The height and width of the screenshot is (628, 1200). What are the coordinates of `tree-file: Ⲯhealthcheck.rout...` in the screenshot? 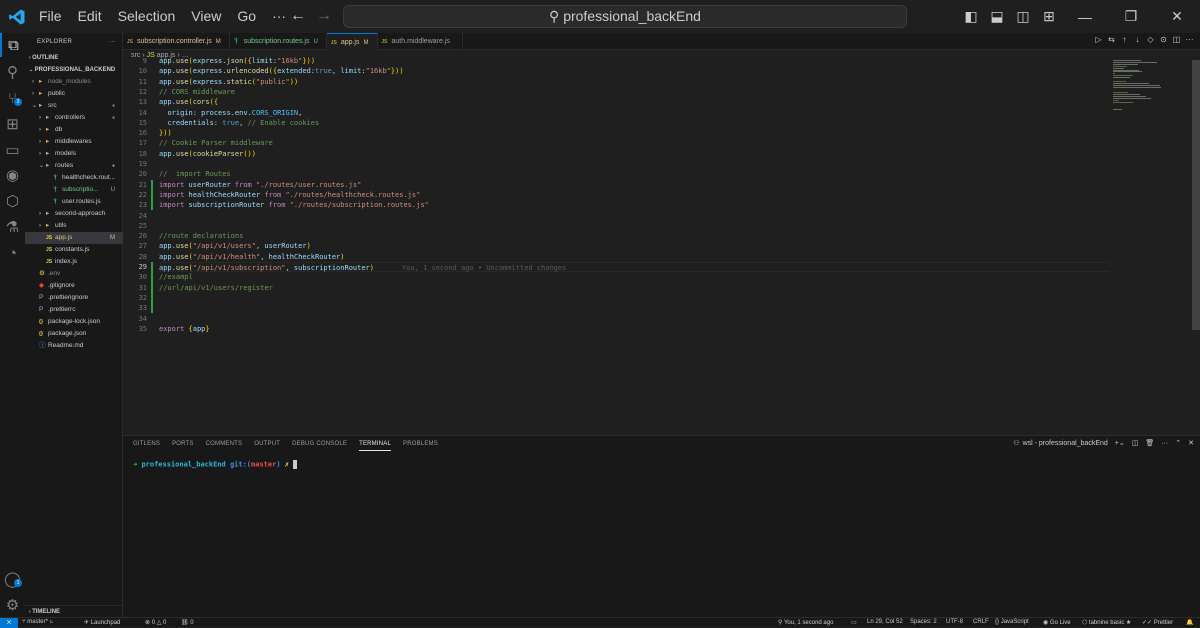 It's located at (74, 178).